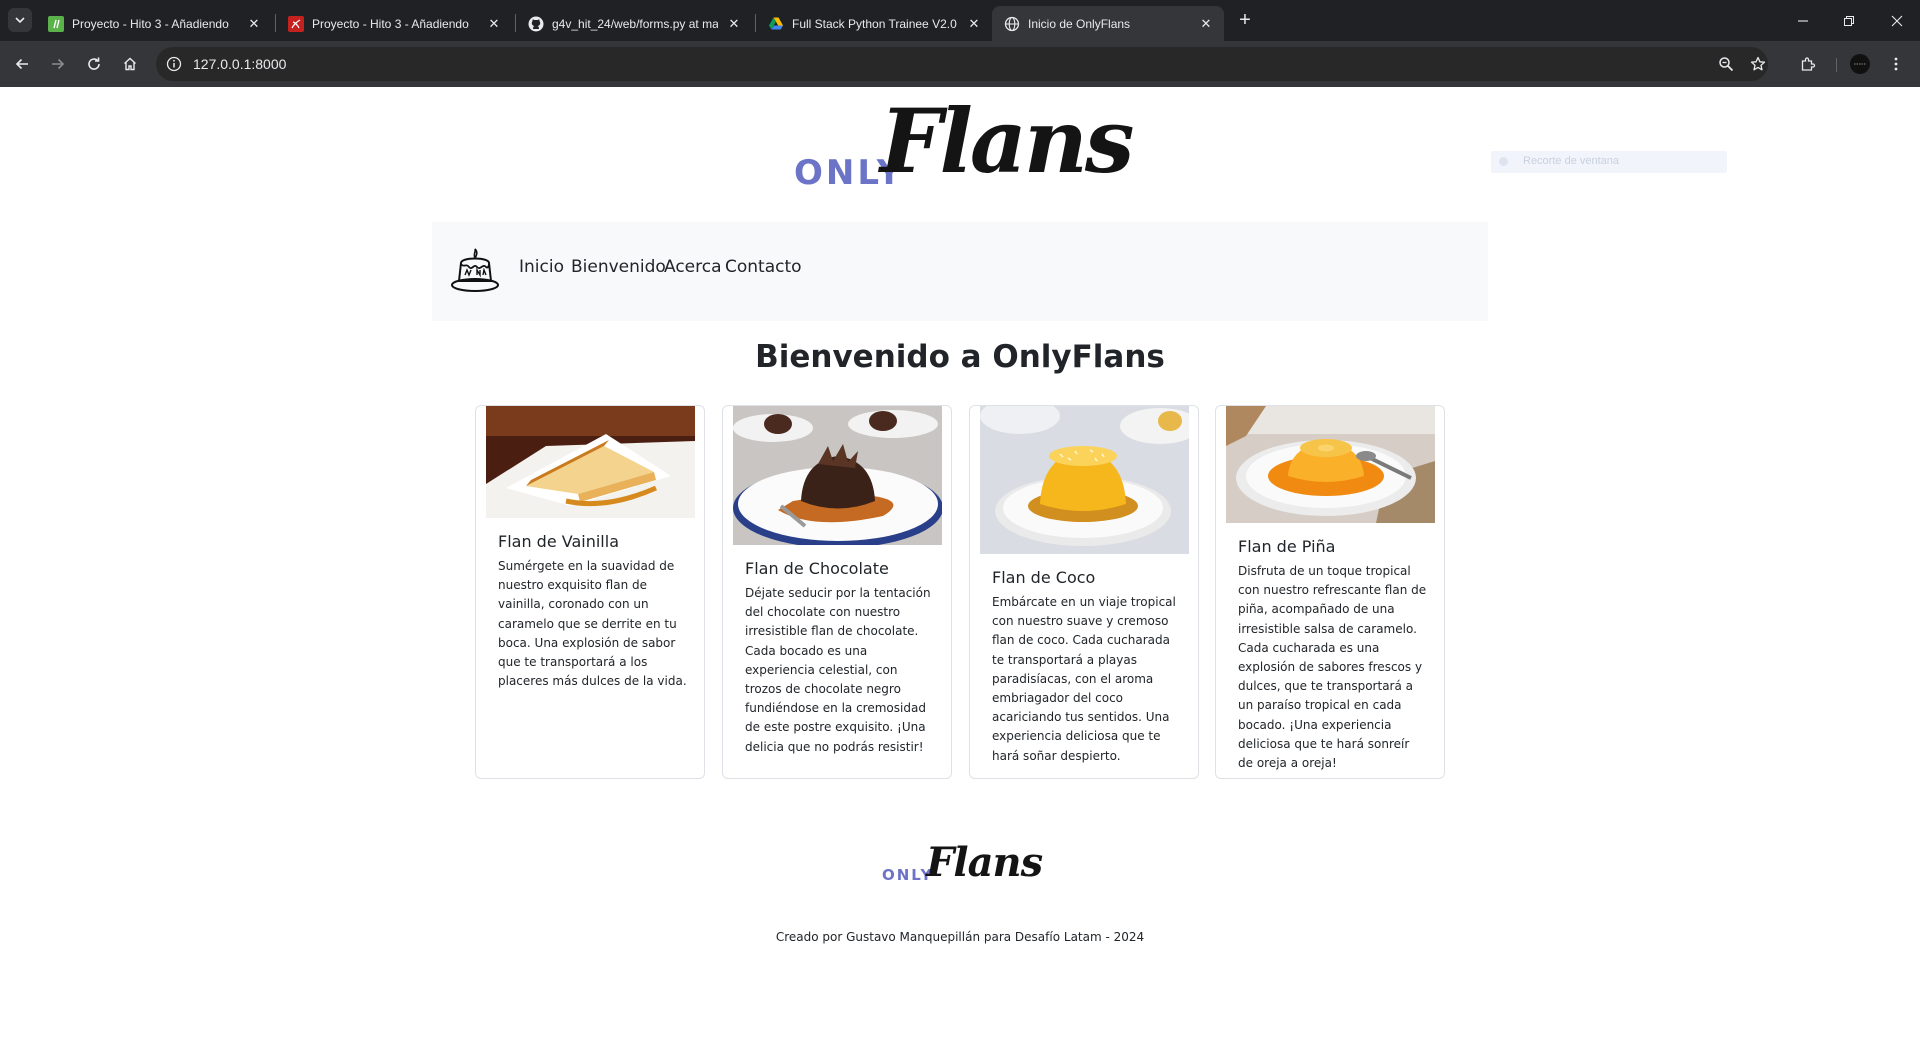 This screenshot has height=1040, width=1920. What do you see at coordinates (296, 23) in the screenshot?
I see `pdf-icon` at bounding box center [296, 23].